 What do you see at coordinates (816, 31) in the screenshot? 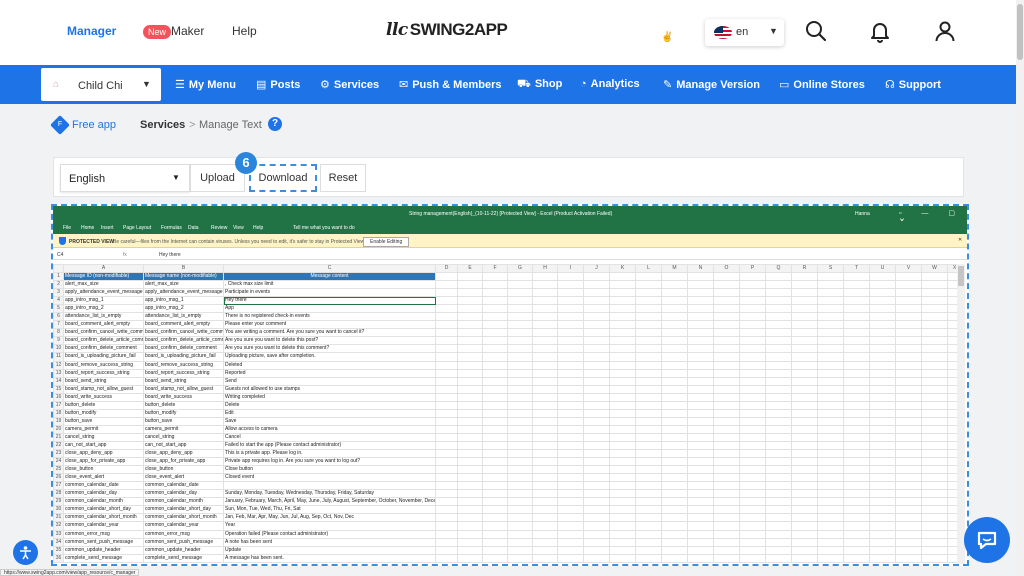
I see `search-icon` at bounding box center [816, 31].